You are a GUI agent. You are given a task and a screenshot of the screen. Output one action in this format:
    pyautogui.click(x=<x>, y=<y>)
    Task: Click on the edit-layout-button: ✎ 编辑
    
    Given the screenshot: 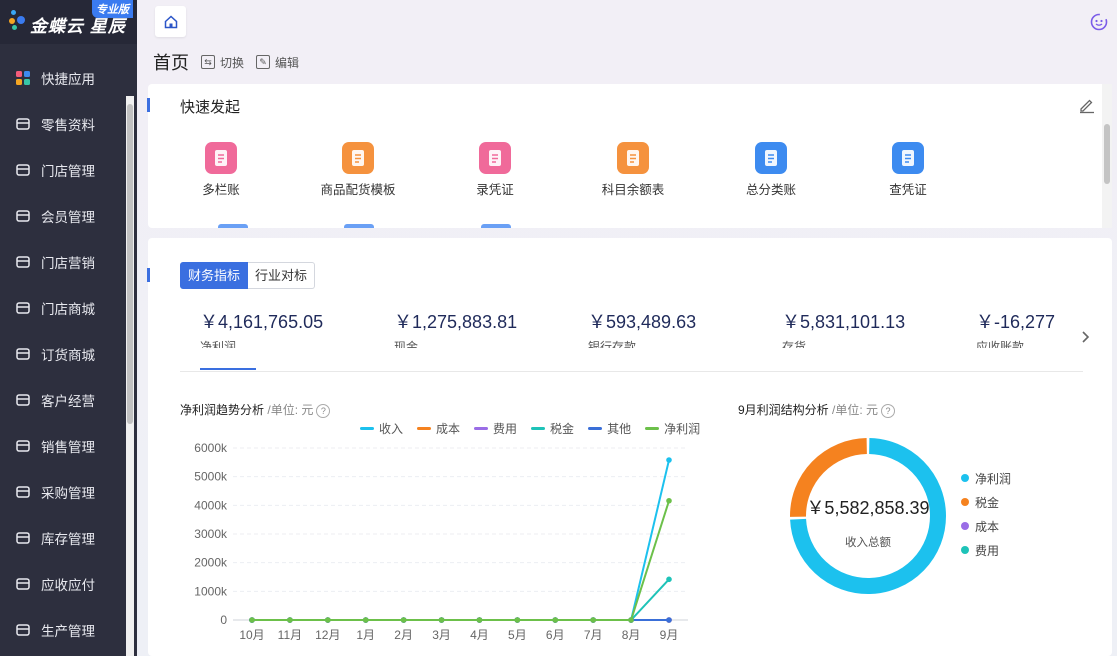 What is the action you would take?
    pyautogui.click(x=277, y=62)
    